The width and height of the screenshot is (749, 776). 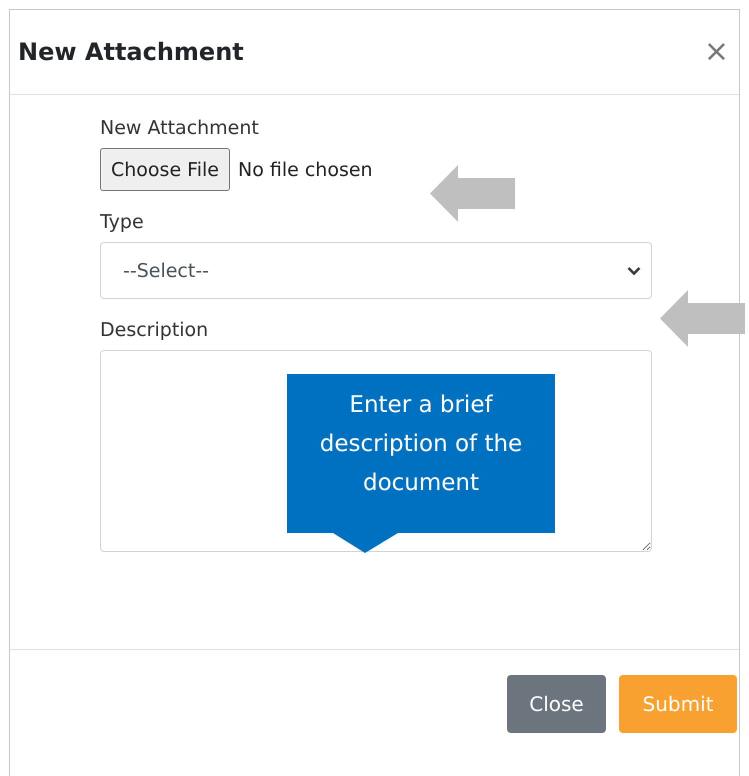 I want to click on field-label: New Attachment, so click(x=180, y=128).